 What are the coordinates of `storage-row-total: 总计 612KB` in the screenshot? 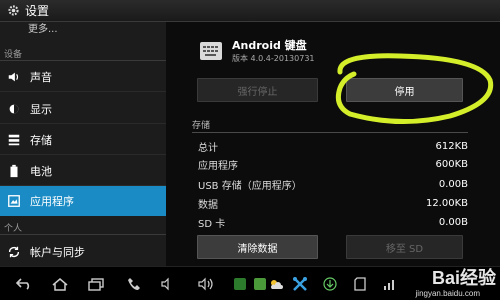 It's located at (333, 146).